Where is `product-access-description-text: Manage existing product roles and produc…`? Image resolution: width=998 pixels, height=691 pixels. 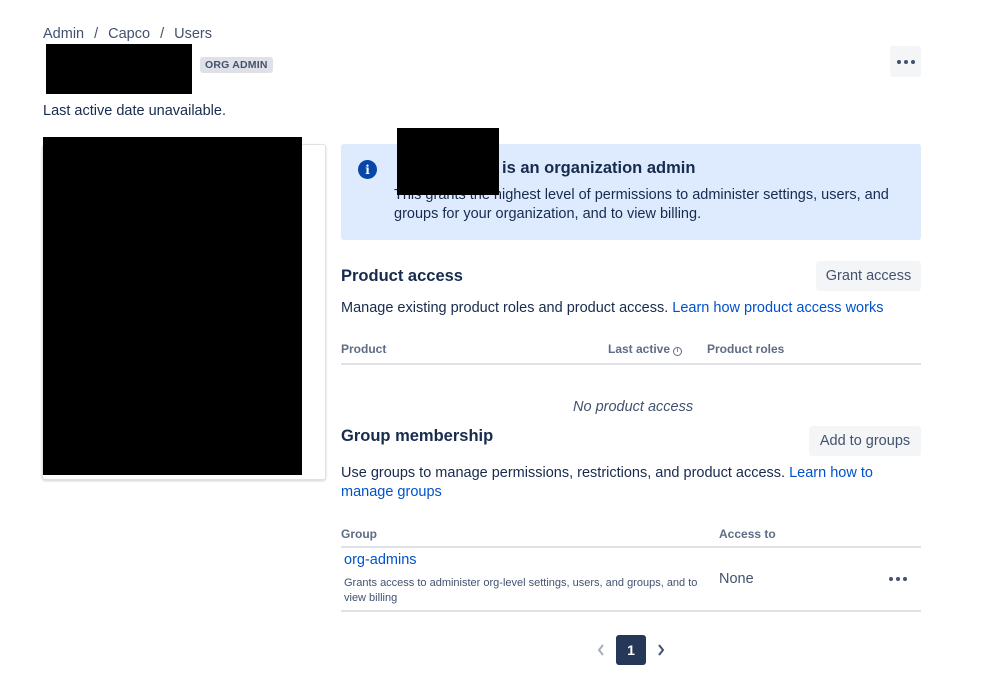
product-access-description-text: Manage existing product roles and produc… is located at coordinates (505, 308).